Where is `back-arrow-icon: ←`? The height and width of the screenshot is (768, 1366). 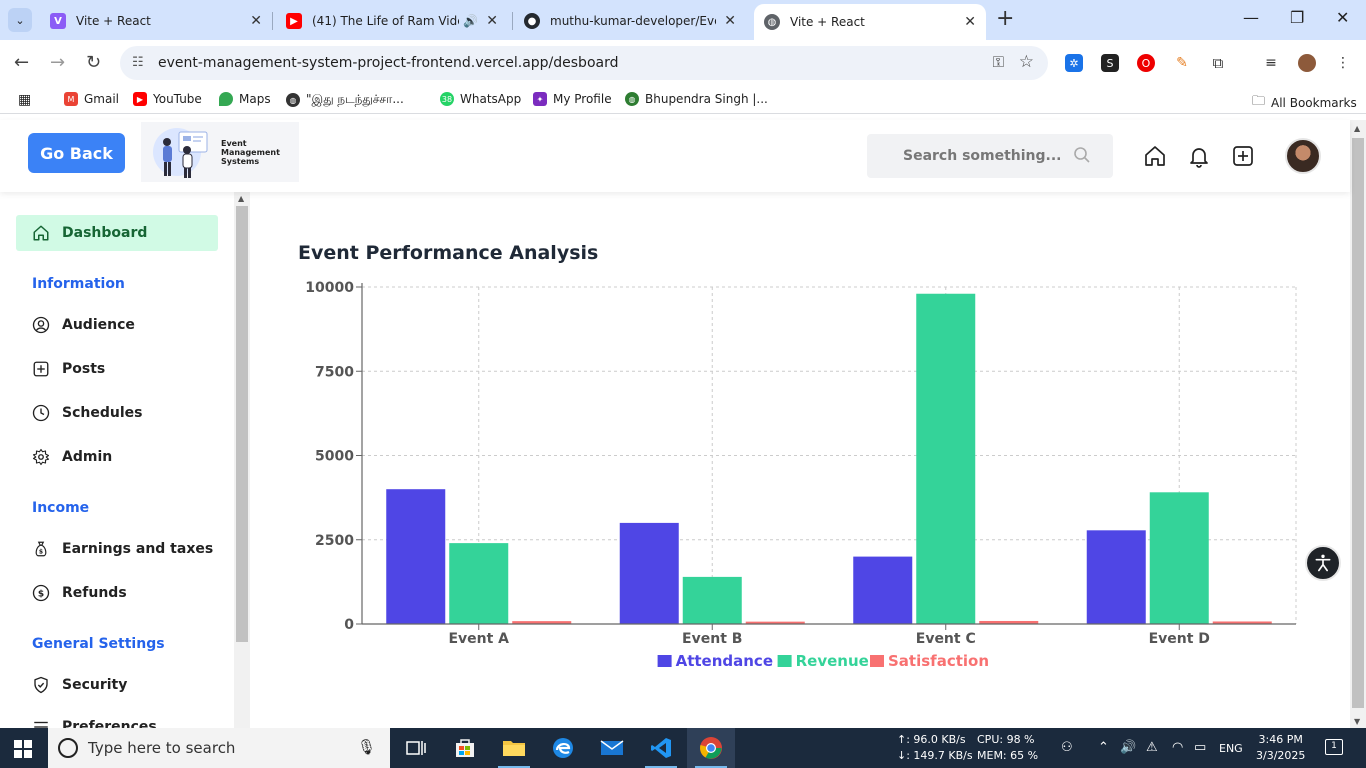
back-arrow-icon: ← is located at coordinates (21, 62).